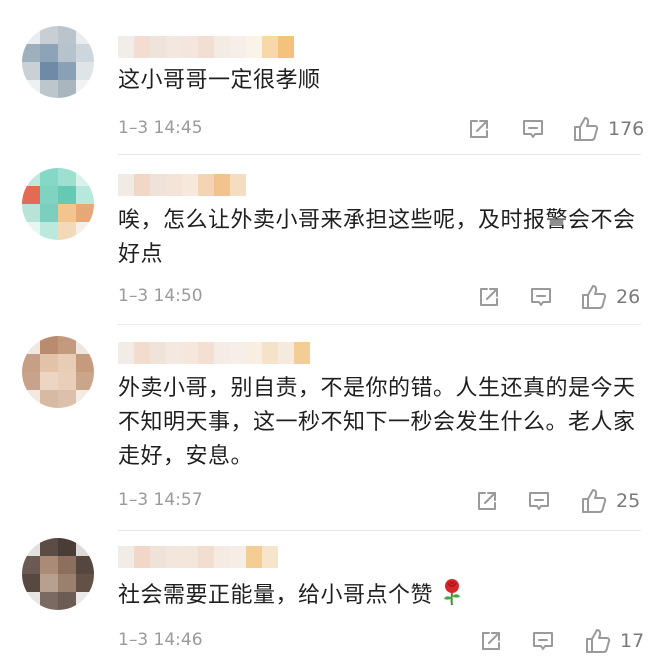 The image size is (651, 668). What do you see at coordinates (325, 129) in the screenshot?
I see `comment-meta: 1–3 14:45 176` at bounding box center [325, 129].